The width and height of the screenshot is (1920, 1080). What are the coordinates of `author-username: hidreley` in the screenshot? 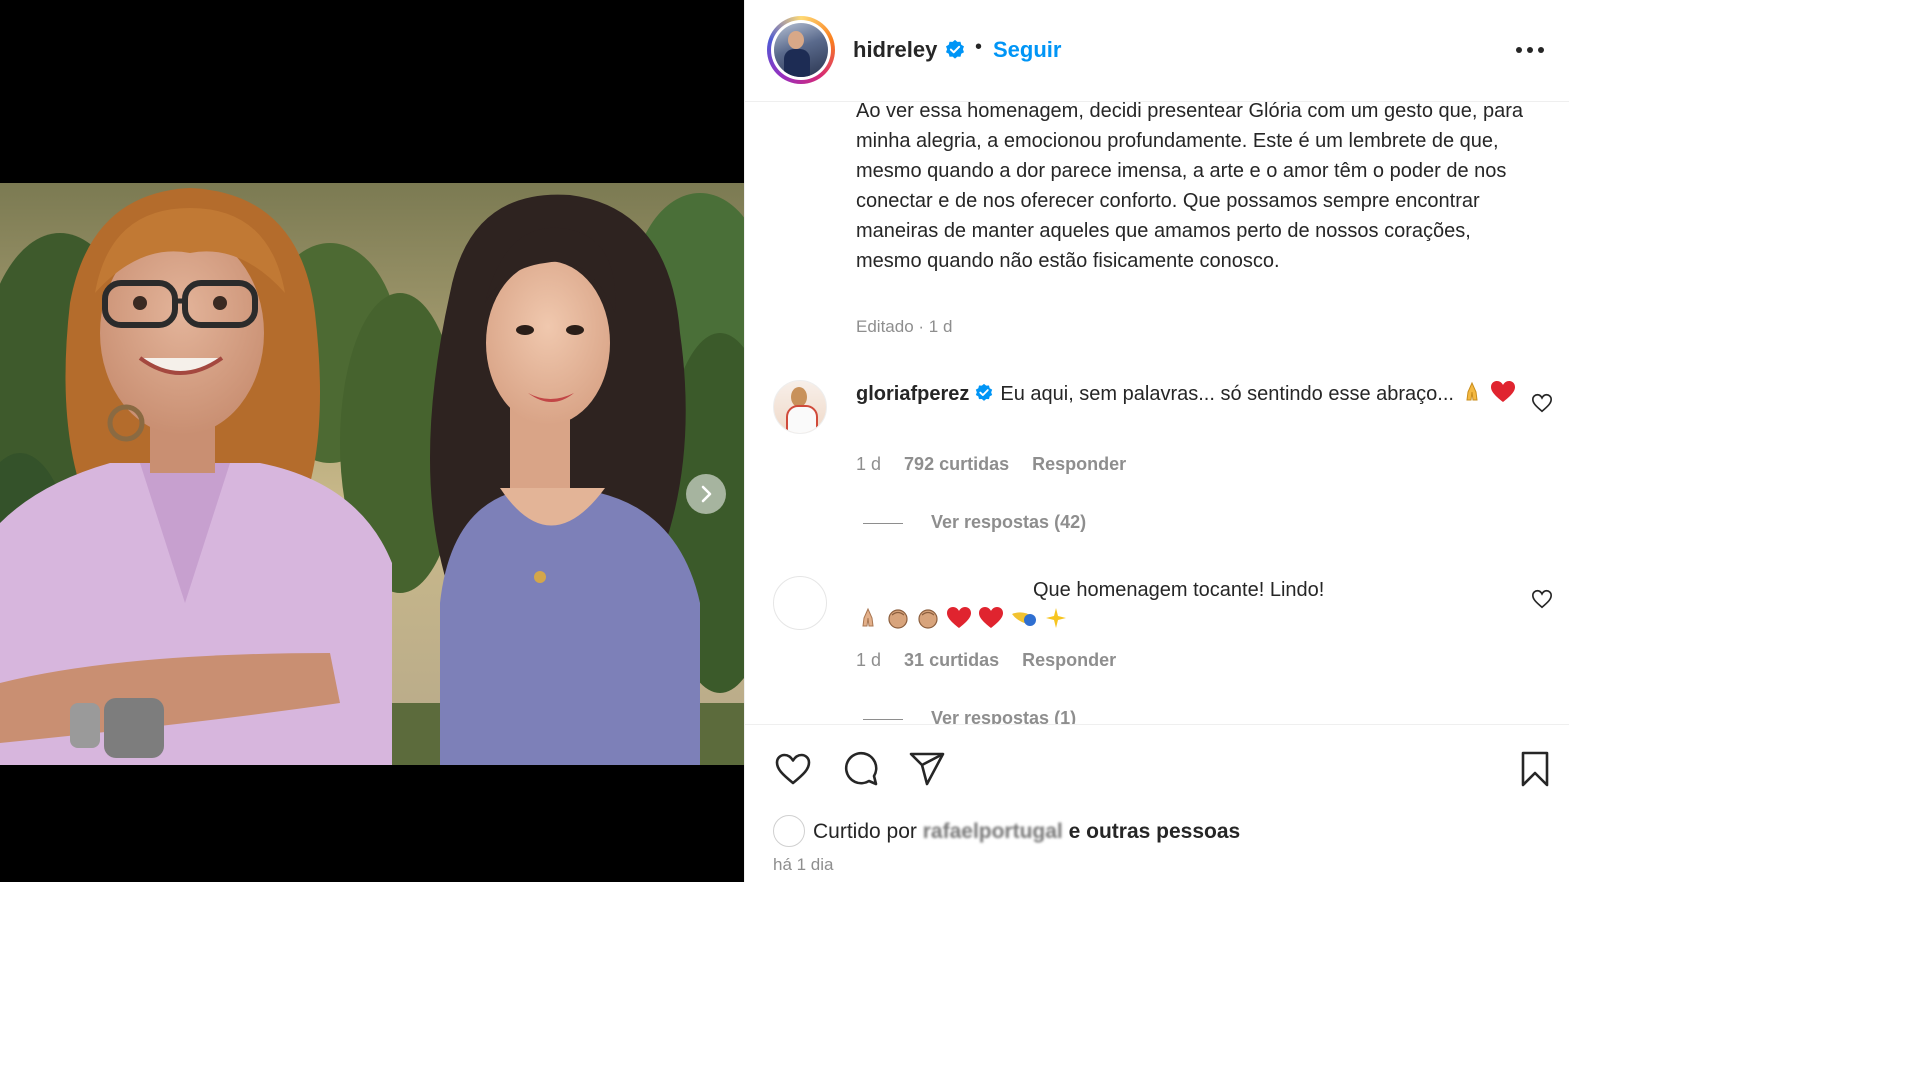 It's located at (895, 50).